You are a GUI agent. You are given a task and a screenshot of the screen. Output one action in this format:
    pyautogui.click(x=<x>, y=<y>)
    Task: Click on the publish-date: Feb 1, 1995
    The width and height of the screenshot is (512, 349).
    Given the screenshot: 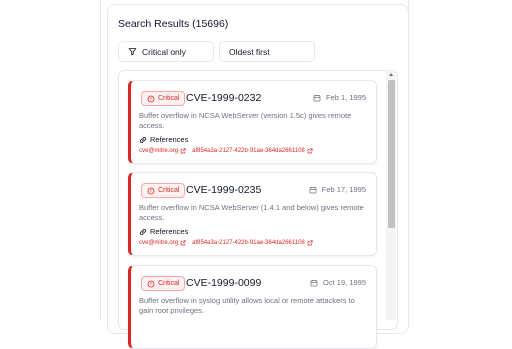 What is the action you would take?
    pyautogui.click(x=339, y=98)
    